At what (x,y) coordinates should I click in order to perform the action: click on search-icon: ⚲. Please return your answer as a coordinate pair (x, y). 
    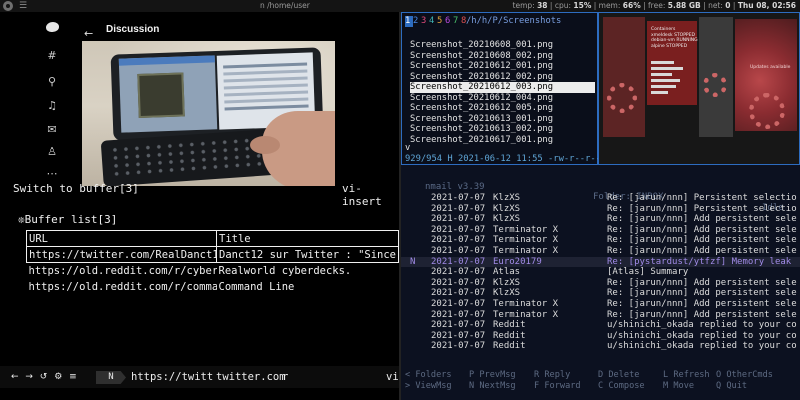
    Looking at the image, I should click on (52, 82).